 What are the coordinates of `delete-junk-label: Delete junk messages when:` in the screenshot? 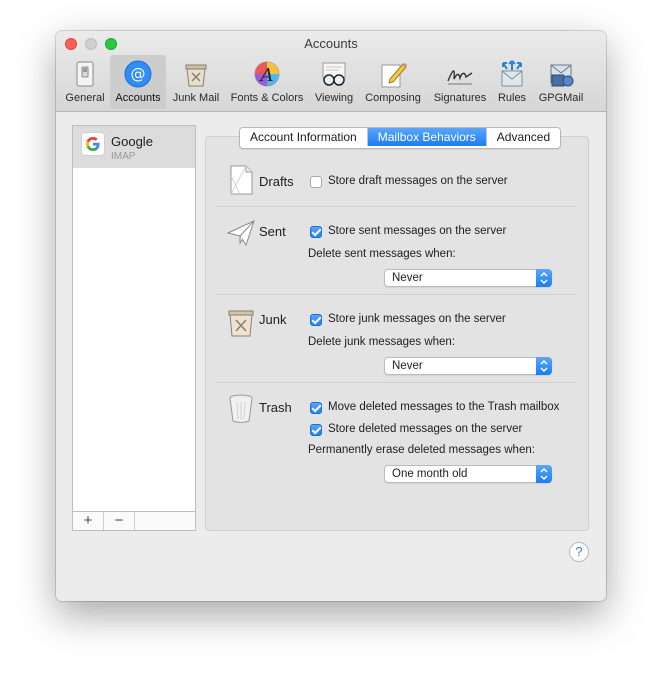 It's located at (382, 342).